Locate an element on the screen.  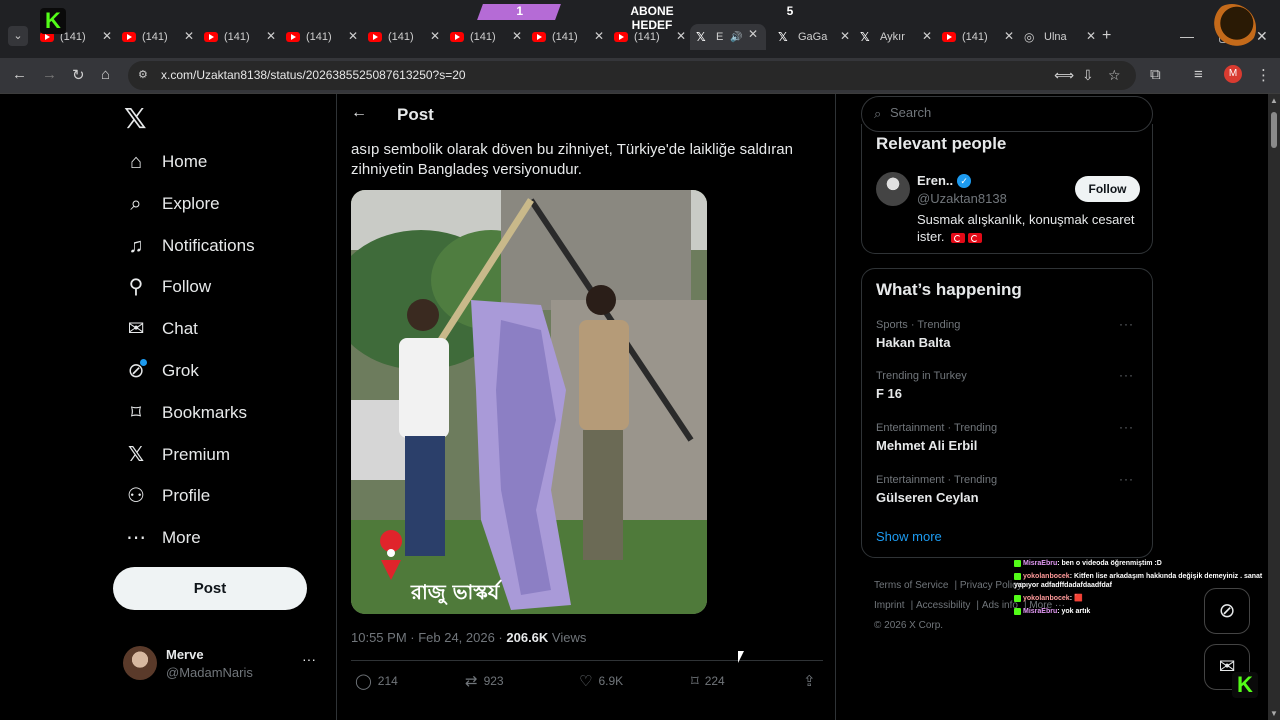
nav-item-home: ⌂ Home is located at coordinates (165, 162).